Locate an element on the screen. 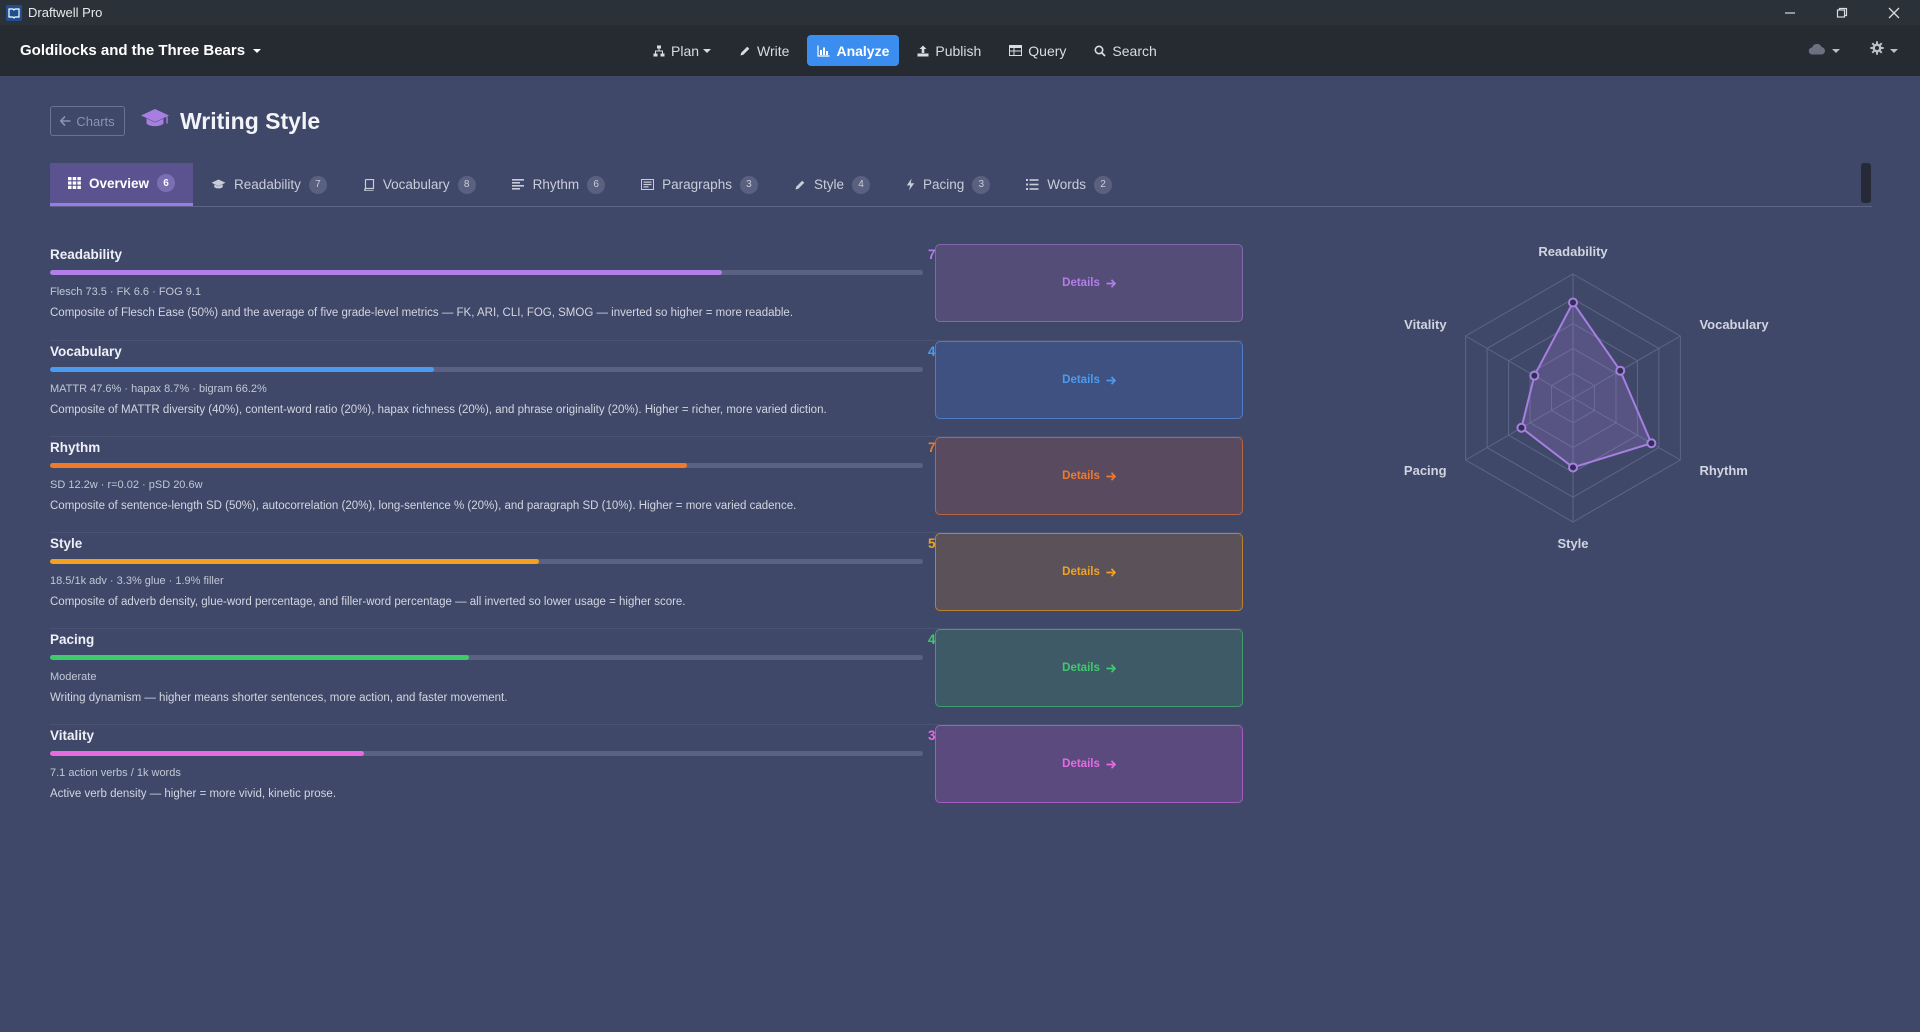 Image resolution: width=1920 pixels, height=1032 pixels. tab-readability: Readability 7 is located at coordinates (269, 184).